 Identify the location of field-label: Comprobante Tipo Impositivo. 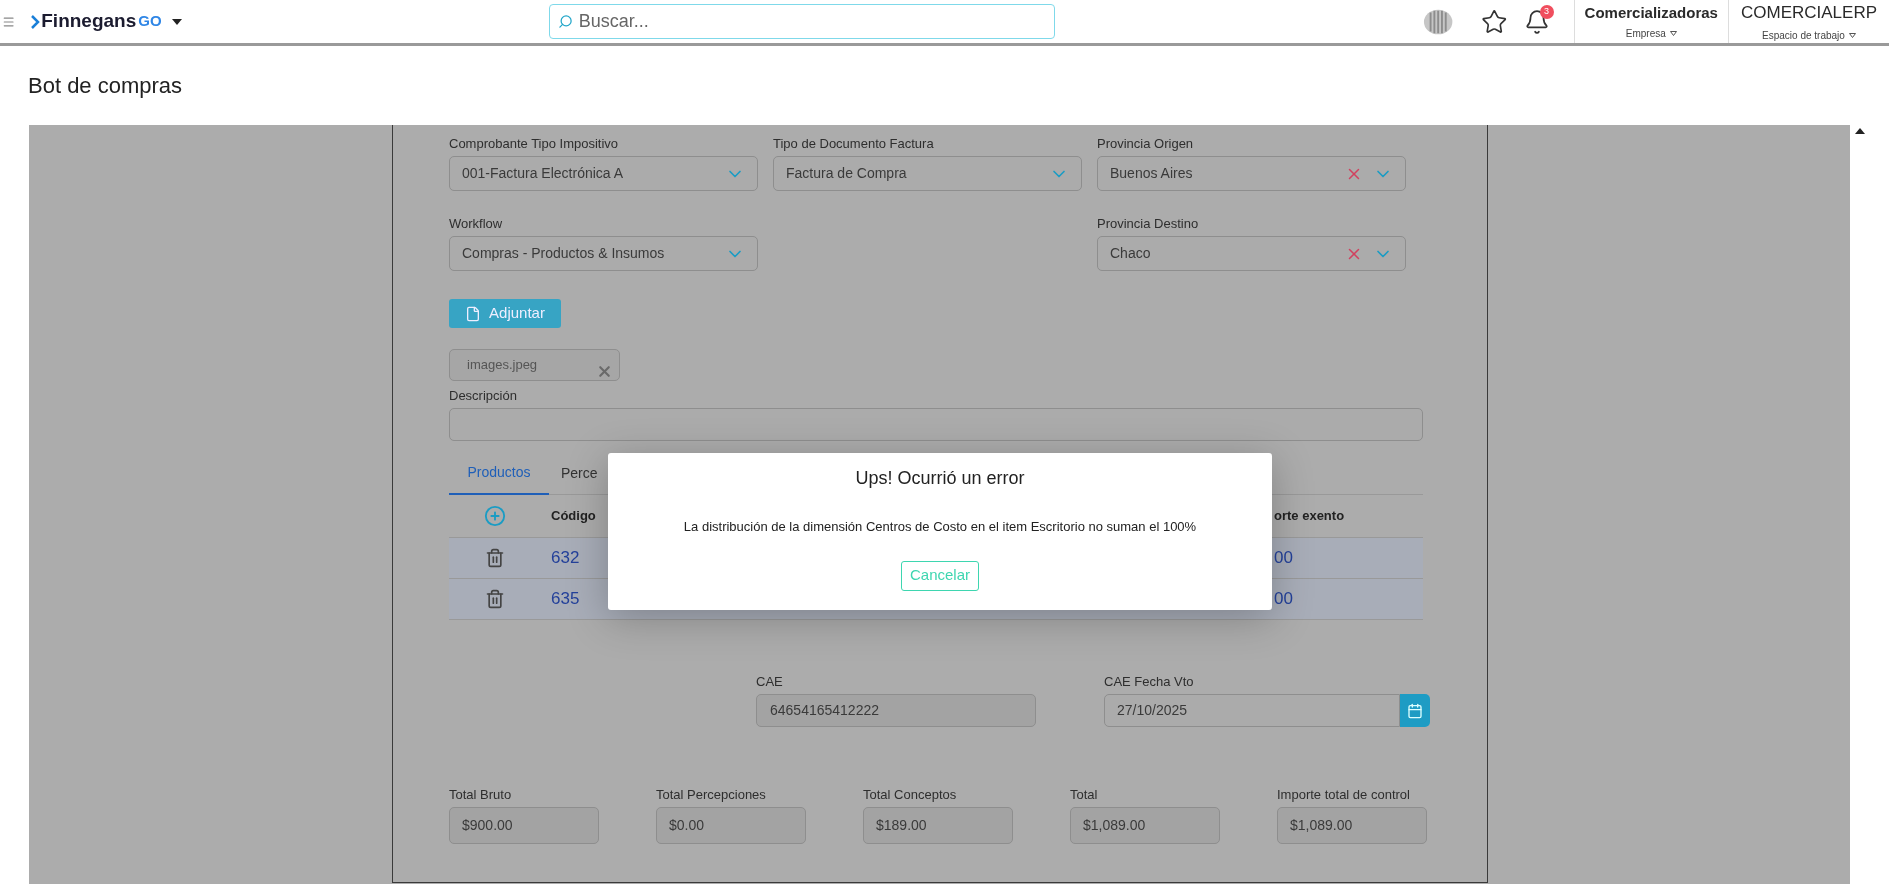
(534, 143).